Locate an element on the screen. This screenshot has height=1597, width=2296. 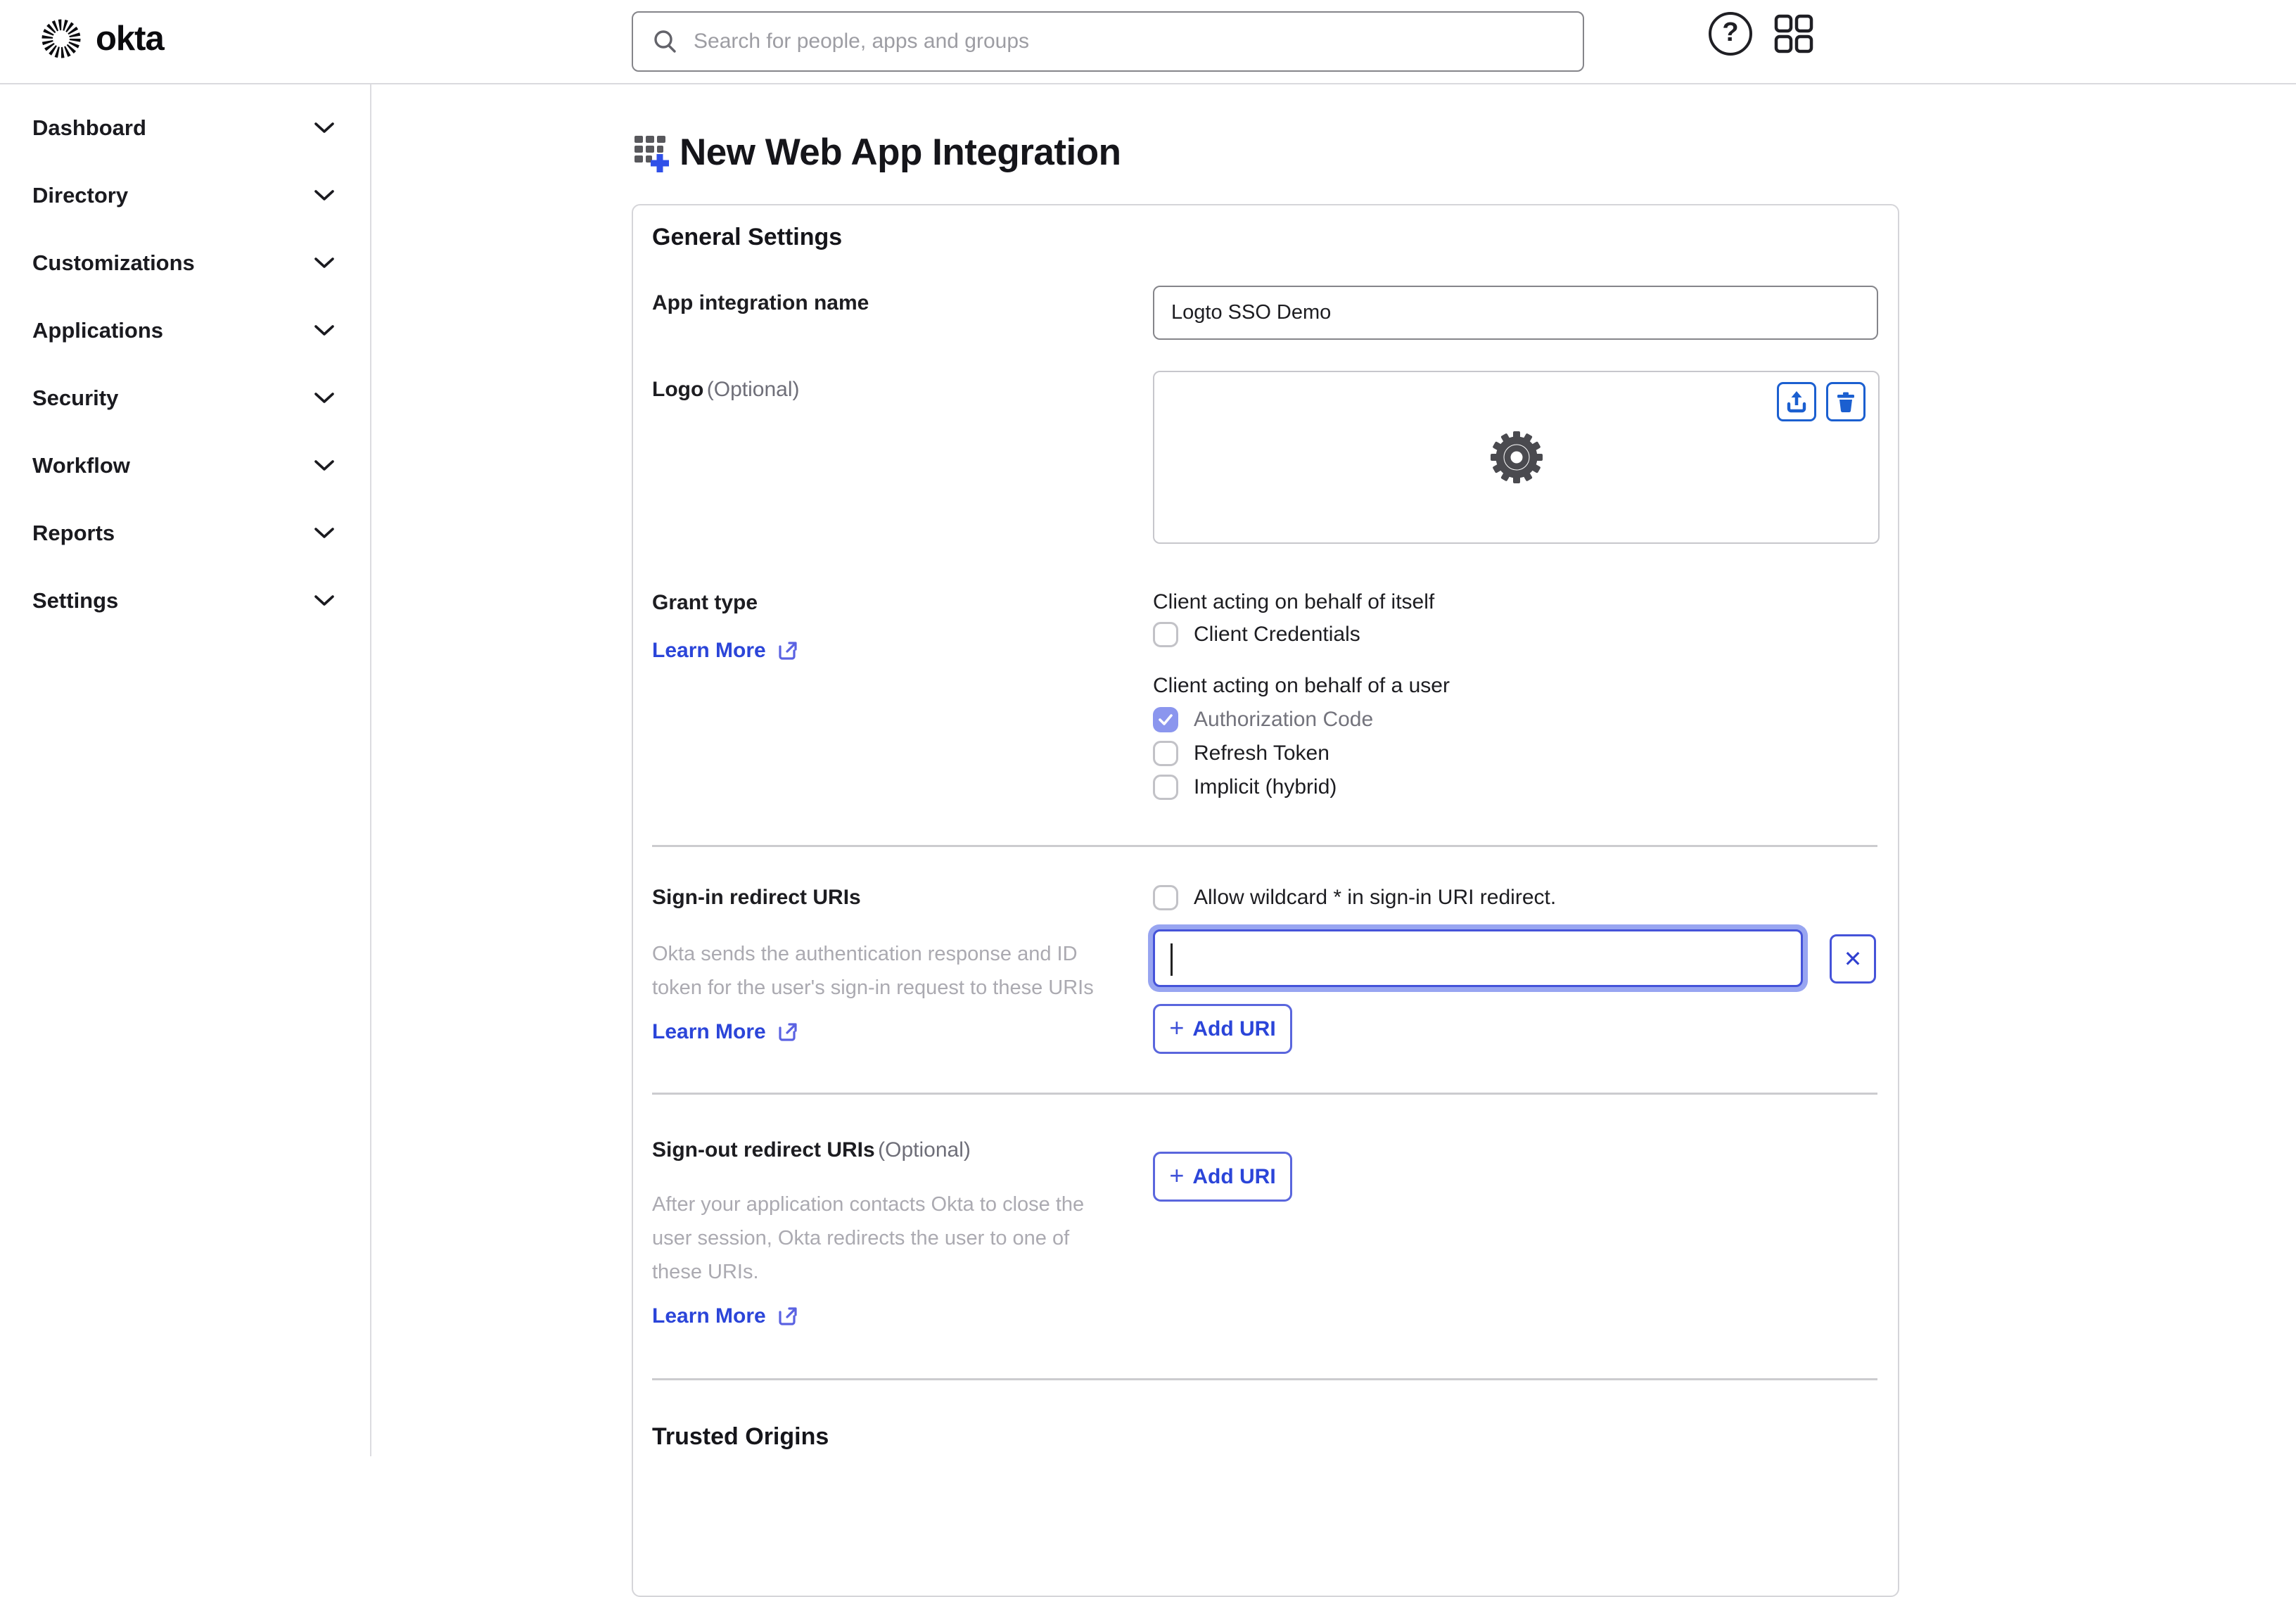
authorization-code-label: Authorization Code is located at coordinates (1284, 719).